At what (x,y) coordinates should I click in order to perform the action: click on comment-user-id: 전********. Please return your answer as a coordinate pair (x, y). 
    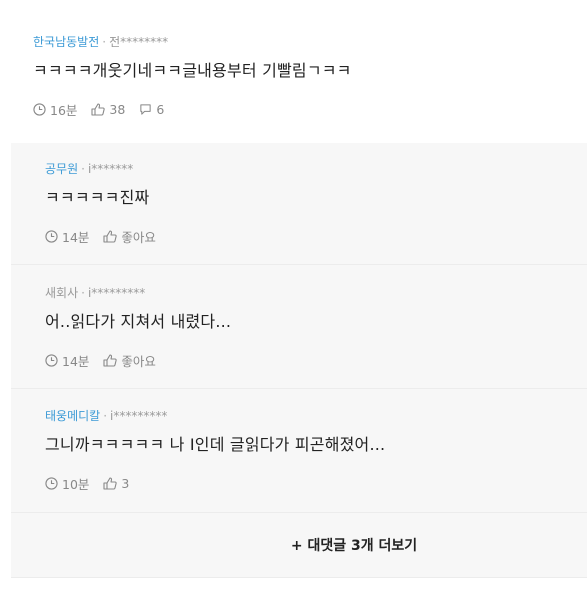
    Looking at the image, I should click on (139, 42).